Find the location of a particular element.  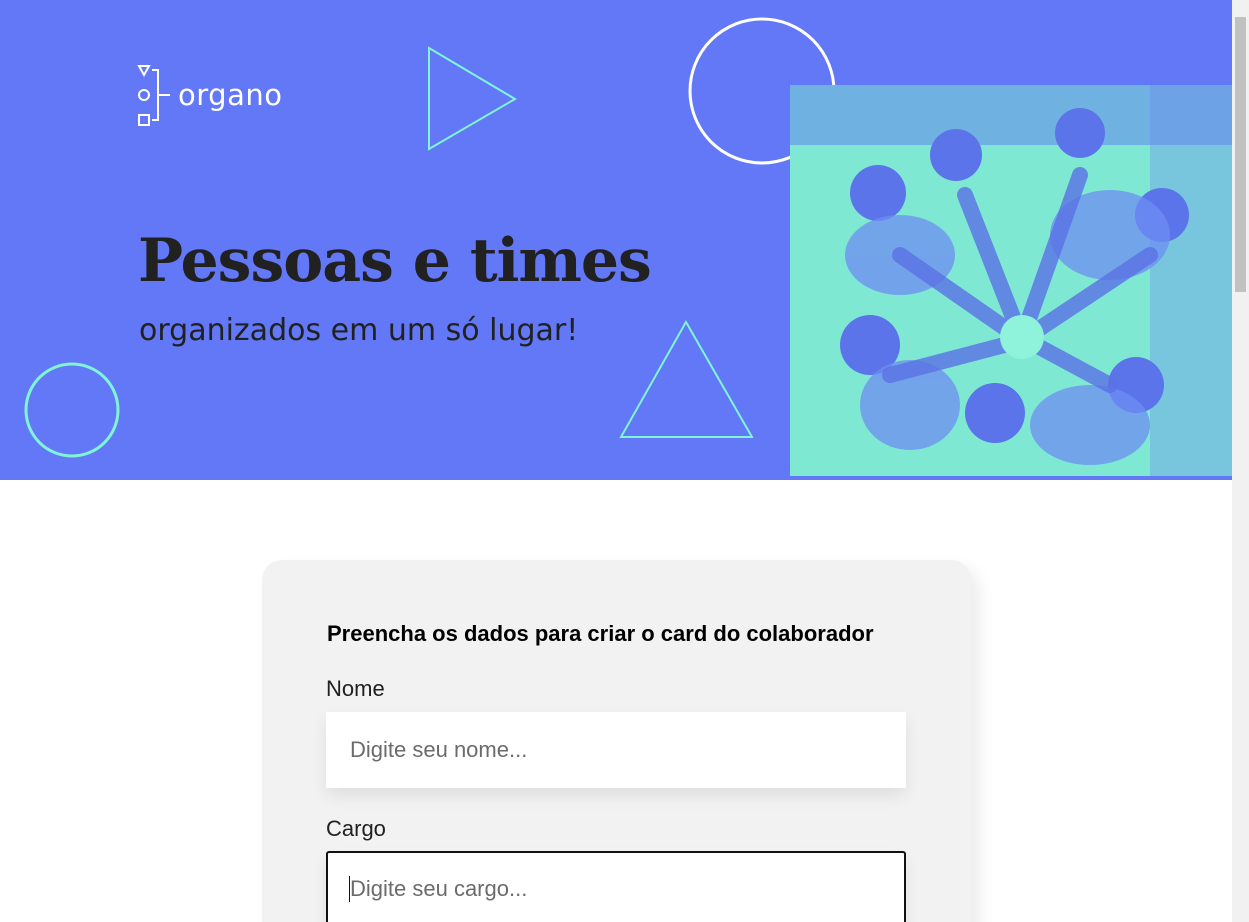

scrollbar-thumb is located at coordinates (1240, 154).